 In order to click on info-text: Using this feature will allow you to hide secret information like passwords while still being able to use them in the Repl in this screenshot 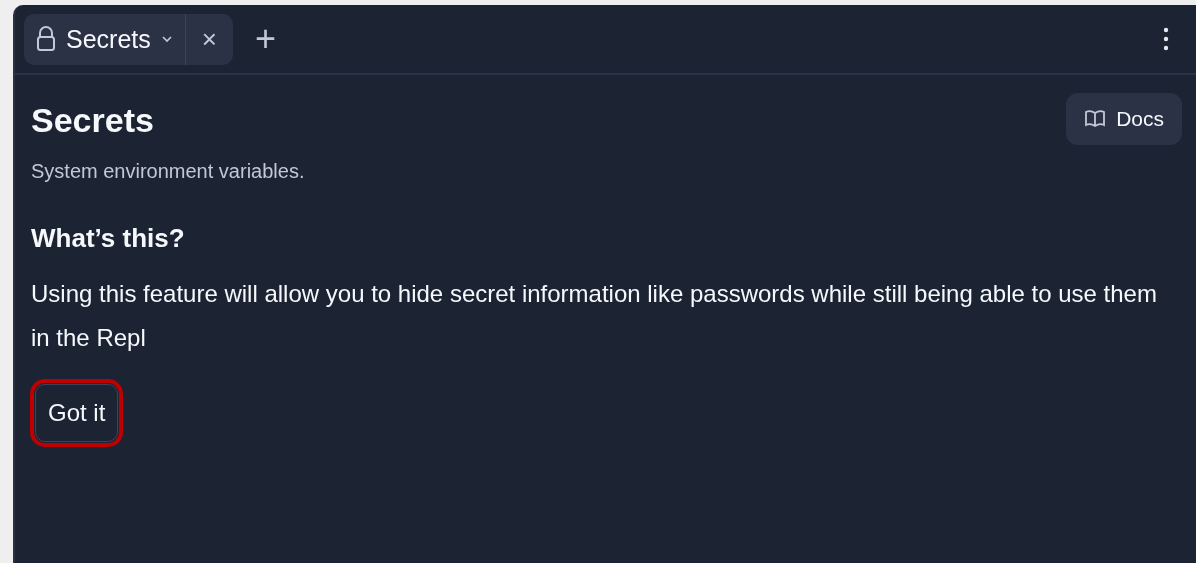, I will do `click(594, 316)`.